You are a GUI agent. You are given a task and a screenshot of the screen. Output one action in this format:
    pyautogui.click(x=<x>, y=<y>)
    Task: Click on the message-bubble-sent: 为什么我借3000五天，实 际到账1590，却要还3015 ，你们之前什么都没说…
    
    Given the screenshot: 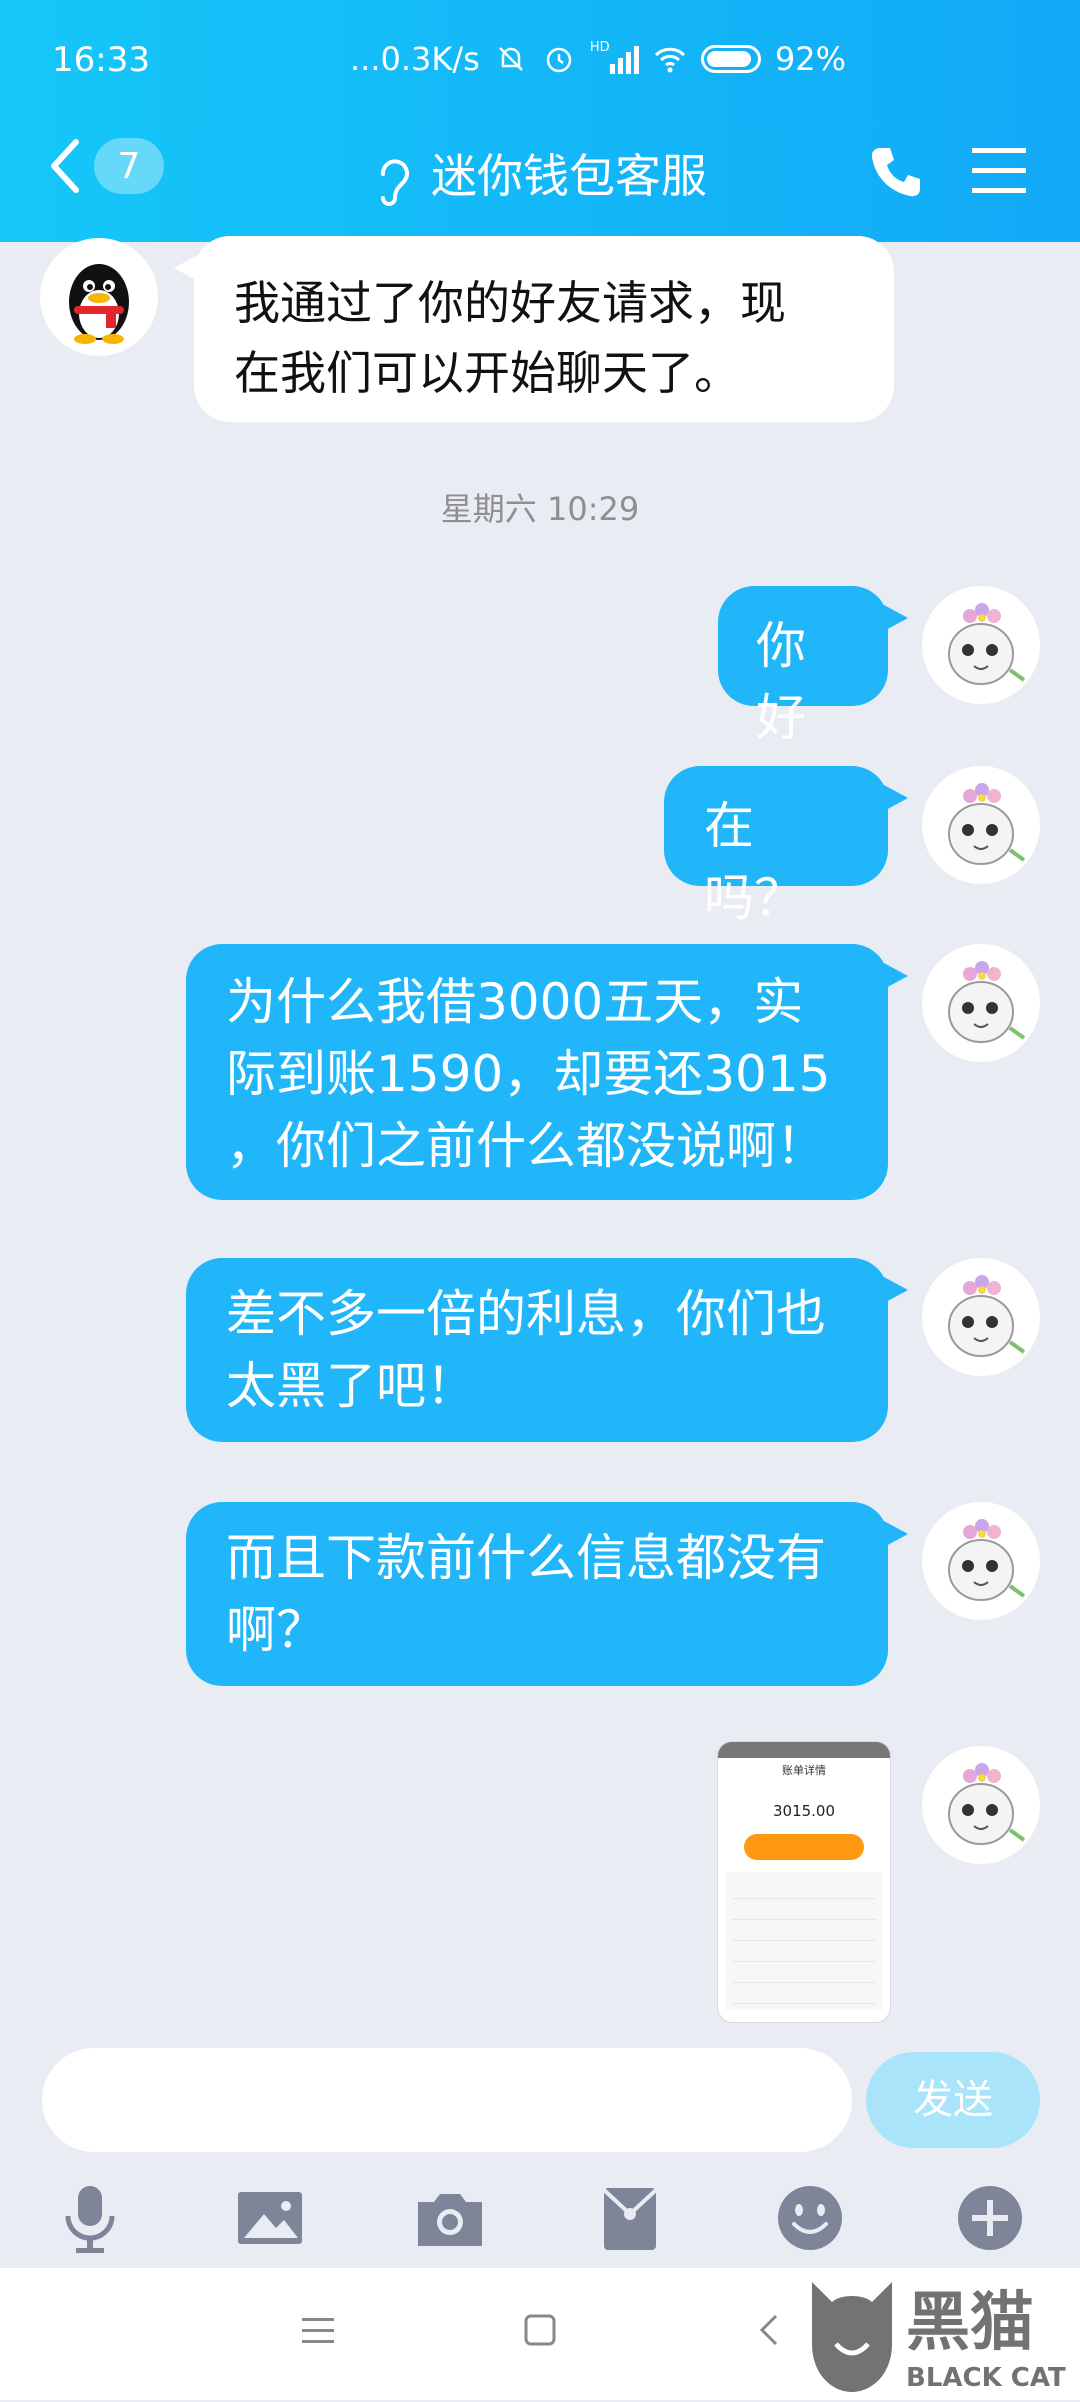 What is the action you would take?
    pyautogui.click(x=547, y=1072)
    